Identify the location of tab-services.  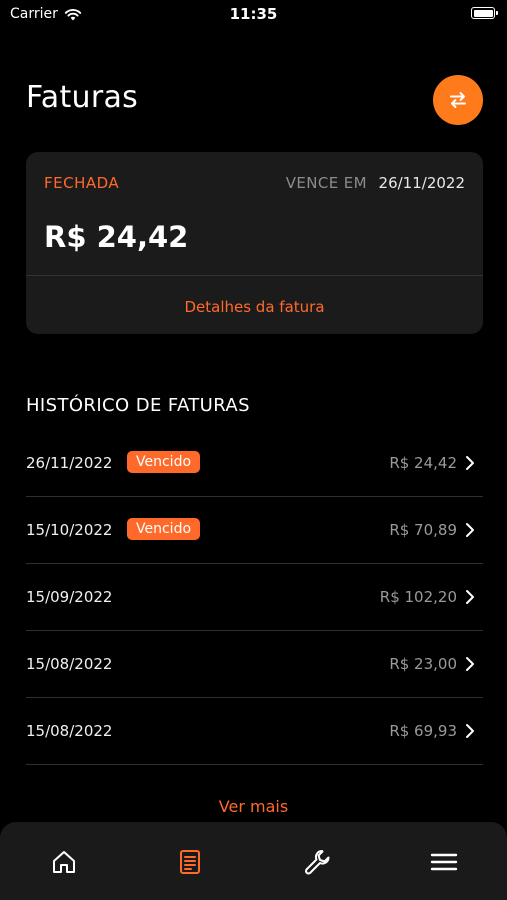
(317, 862).